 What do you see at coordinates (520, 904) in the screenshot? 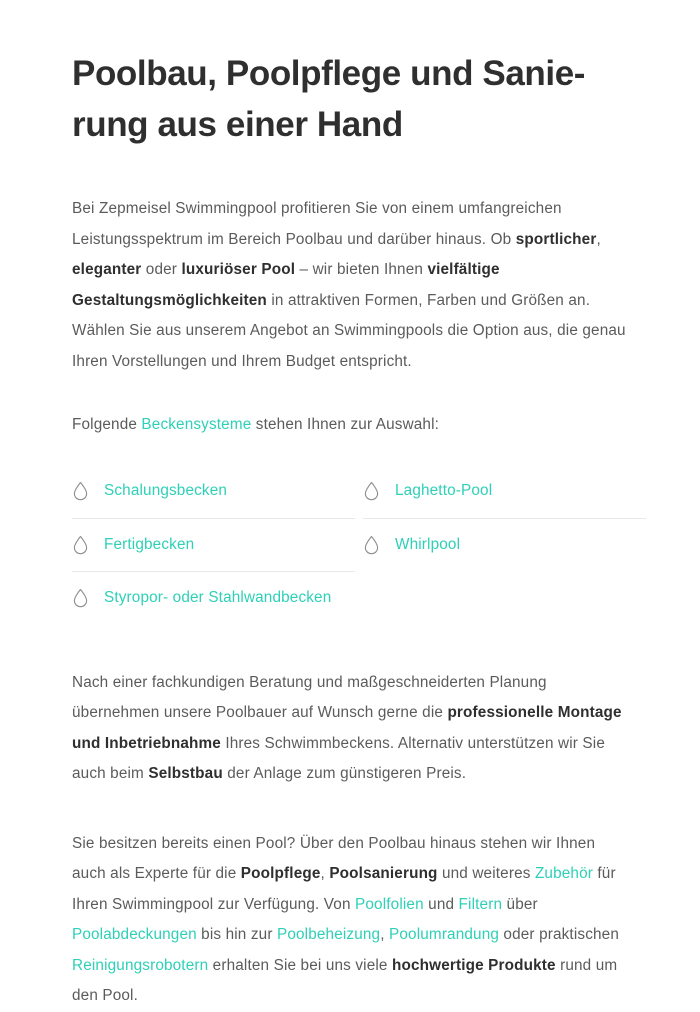
I see `paragraph-text: über` at bounding box center [520, 904].